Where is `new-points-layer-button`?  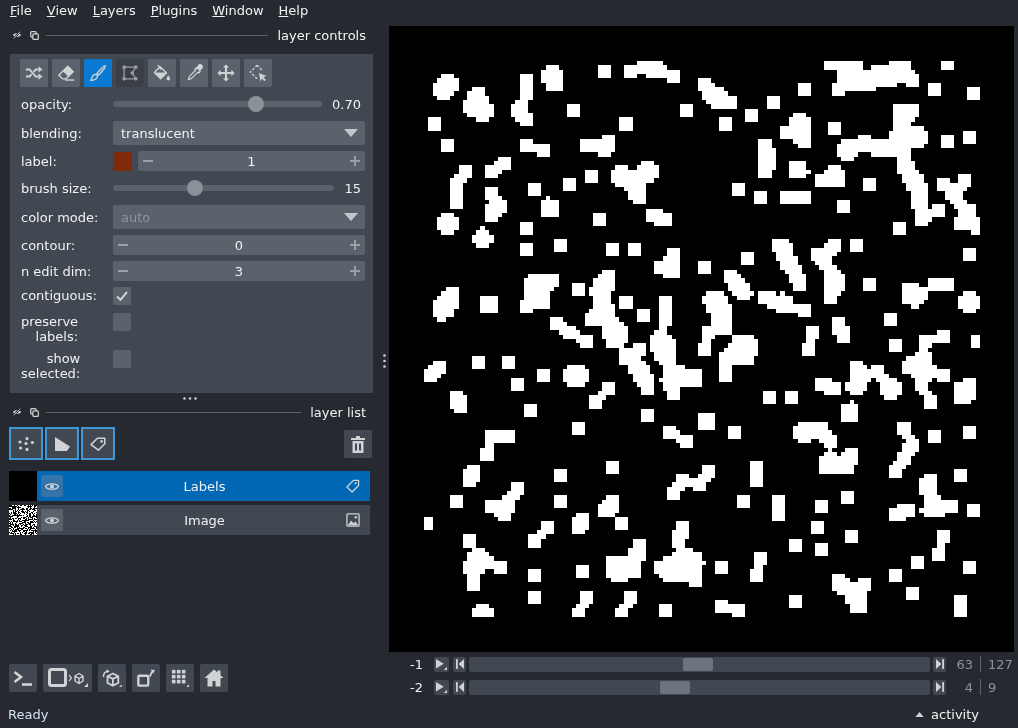 new-points-layer-button is located at coordinates (26, 443).